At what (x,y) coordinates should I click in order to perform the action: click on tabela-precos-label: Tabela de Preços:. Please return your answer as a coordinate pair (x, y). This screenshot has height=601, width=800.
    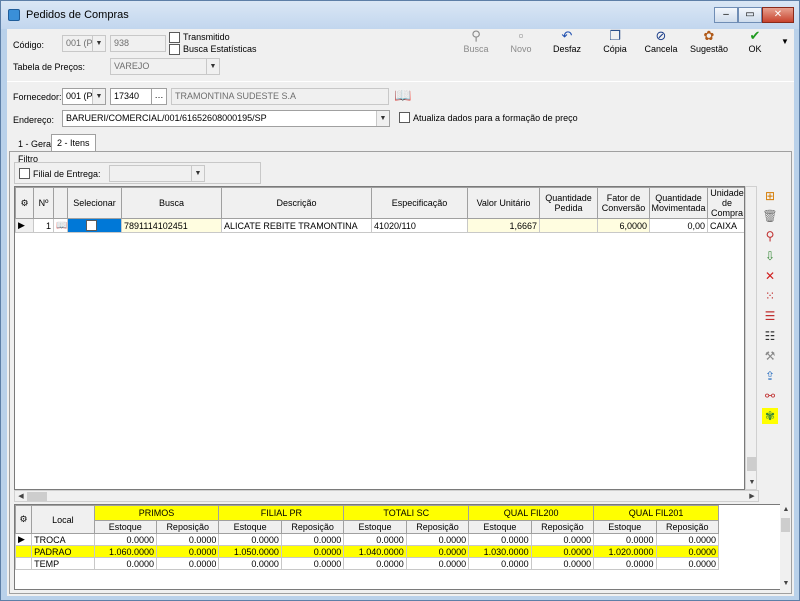
    Looking at the image, I should click on (49, 67).